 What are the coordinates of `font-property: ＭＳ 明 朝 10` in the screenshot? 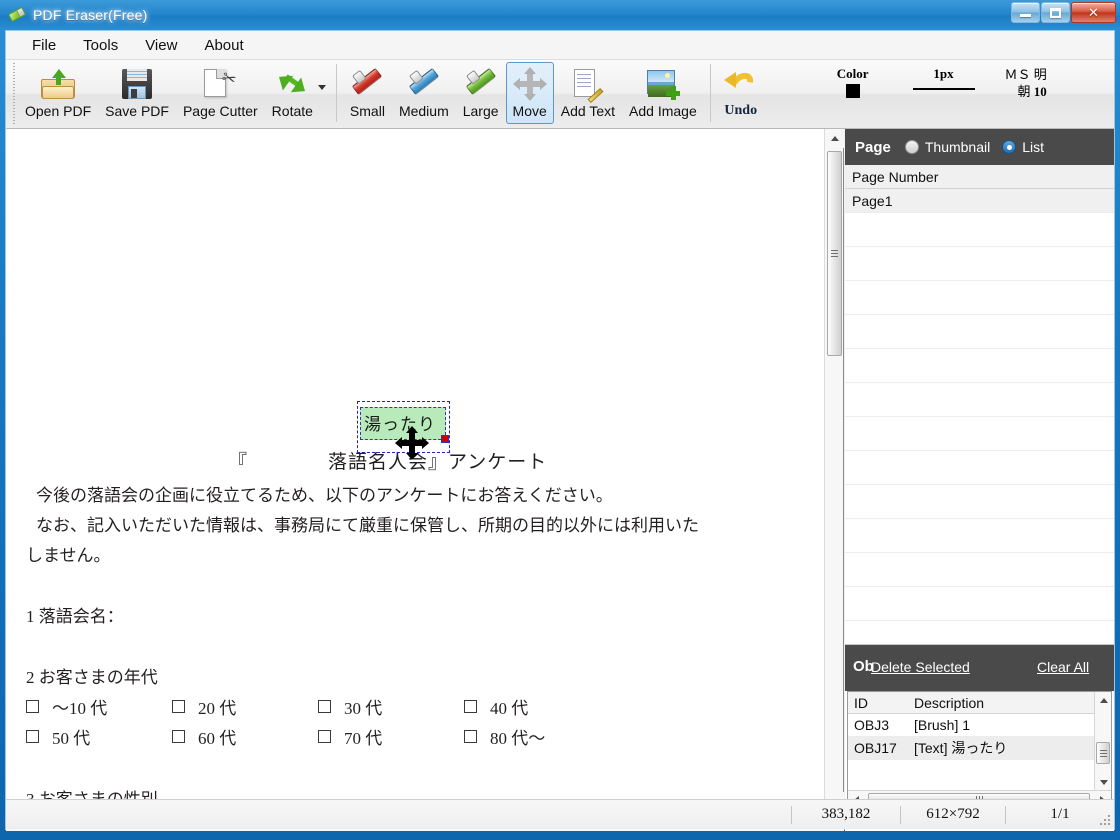 It's located at (1026, 83).